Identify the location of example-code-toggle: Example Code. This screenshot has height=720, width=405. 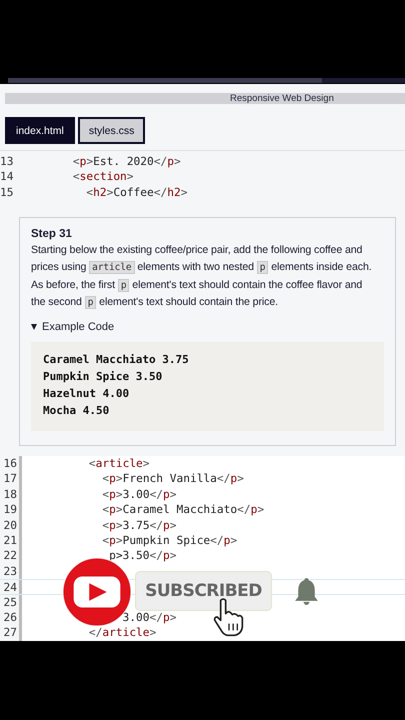
(72, 326).